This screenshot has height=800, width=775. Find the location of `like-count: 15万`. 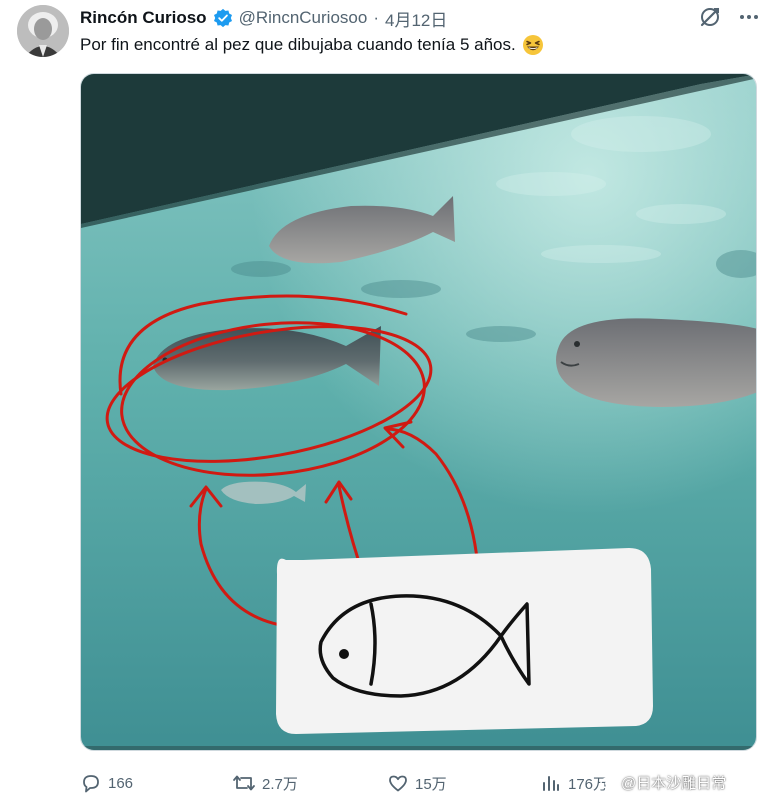

like-count: 15万 is located at coordinates (431, 784).